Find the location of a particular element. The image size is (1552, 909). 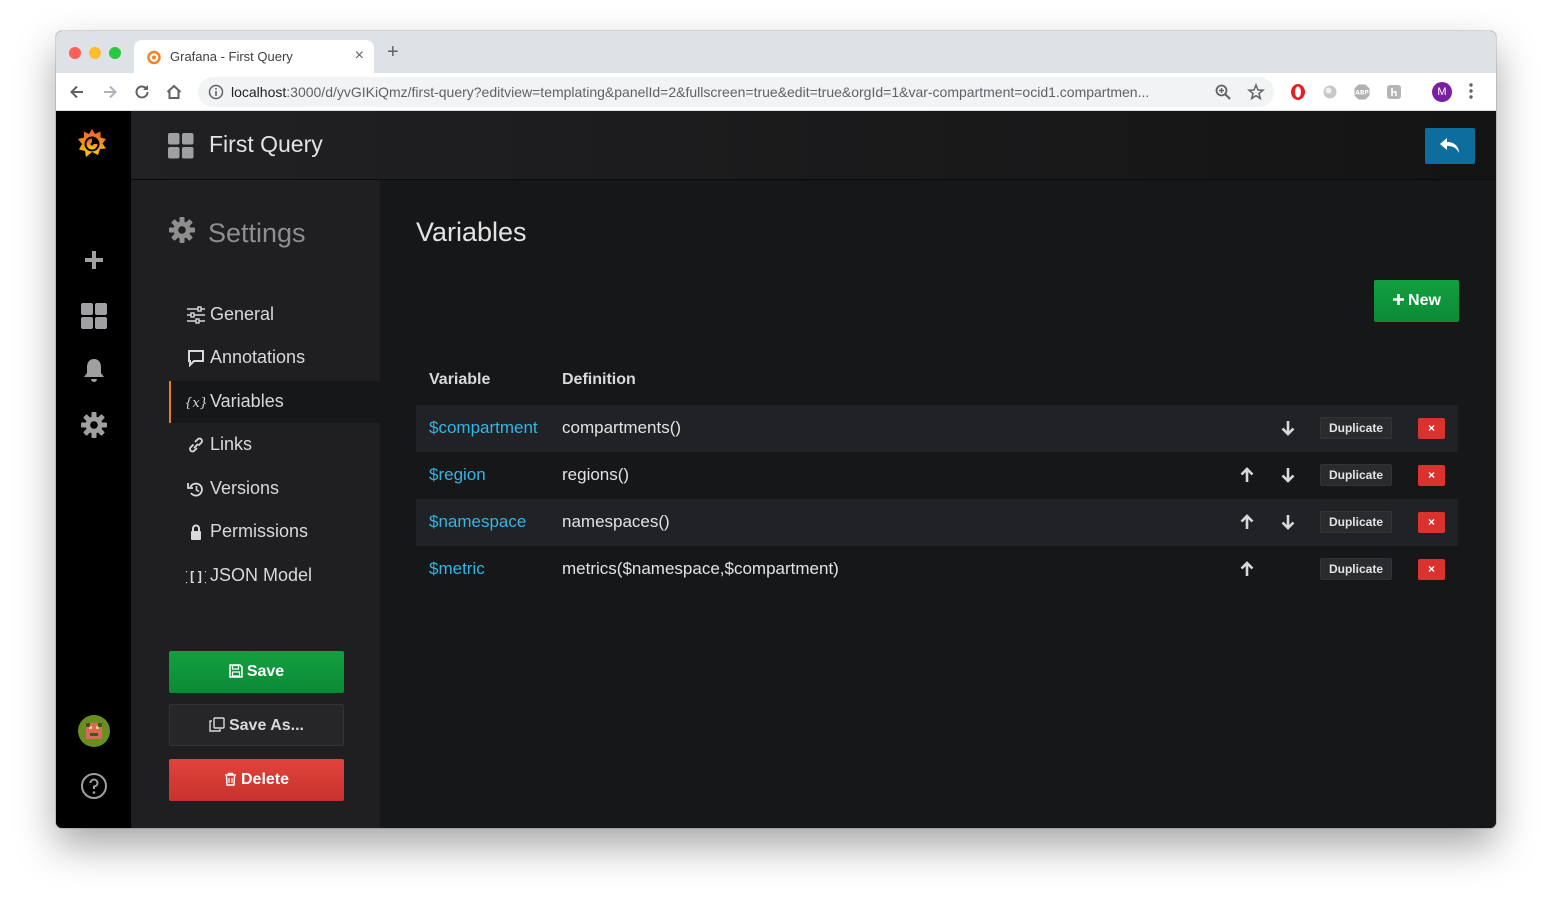

more-vertical-icon is located at coordinates (1471, 91).